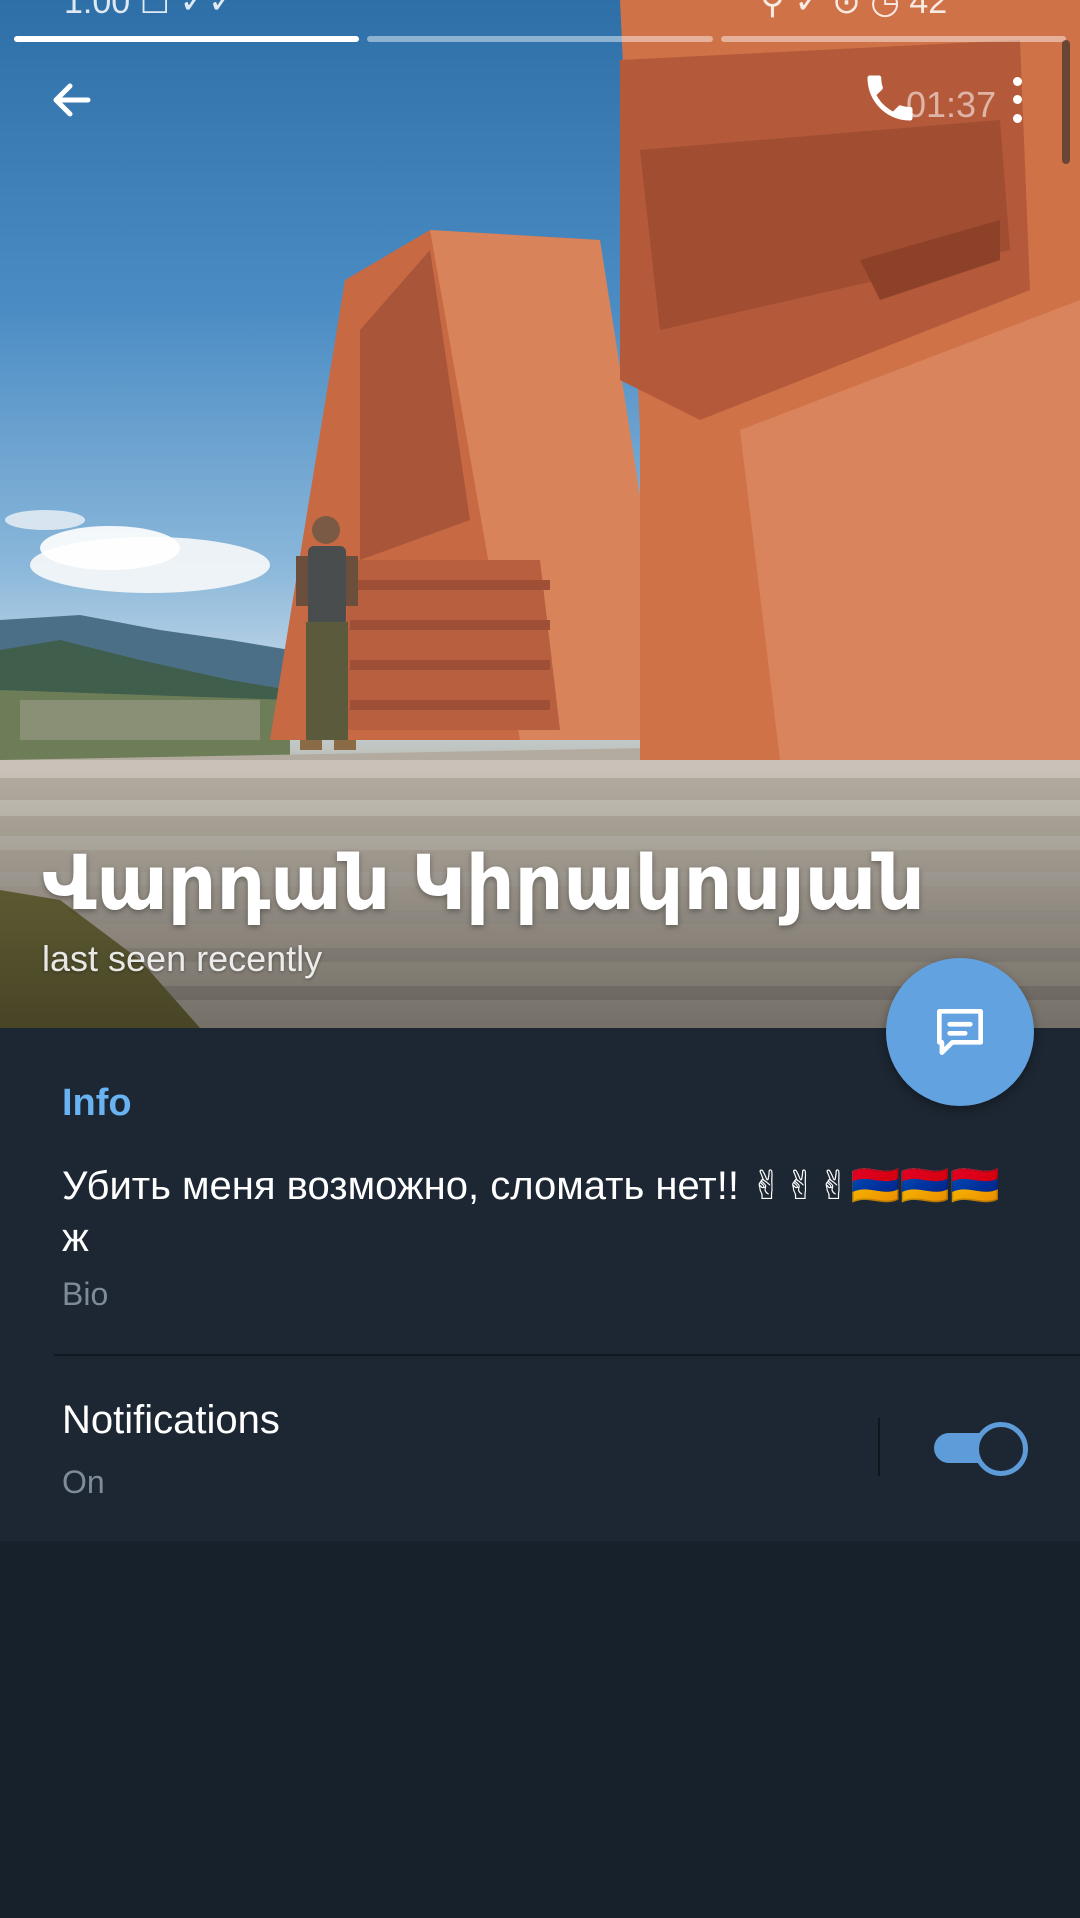 Image resolution: width=1080 pixels, height=1918 pixels. I want to click on toggle-knob, so click(1001, 1449).